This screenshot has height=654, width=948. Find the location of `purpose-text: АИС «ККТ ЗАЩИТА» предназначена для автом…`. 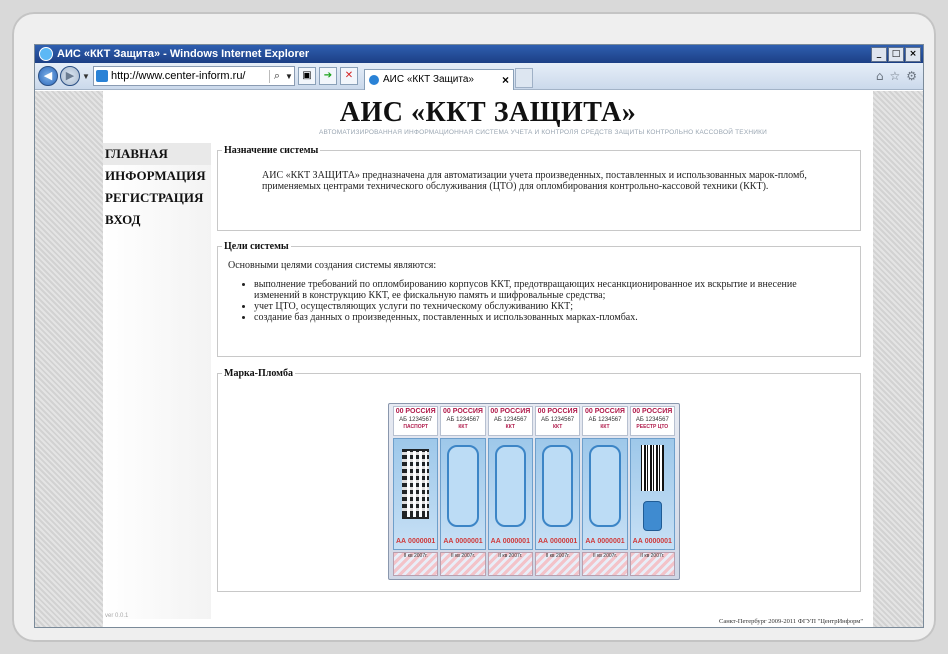

purpose-text: АИС «ККТ ЗАЩИТА» предназначена для автом… is located at coordinates (534, 181).